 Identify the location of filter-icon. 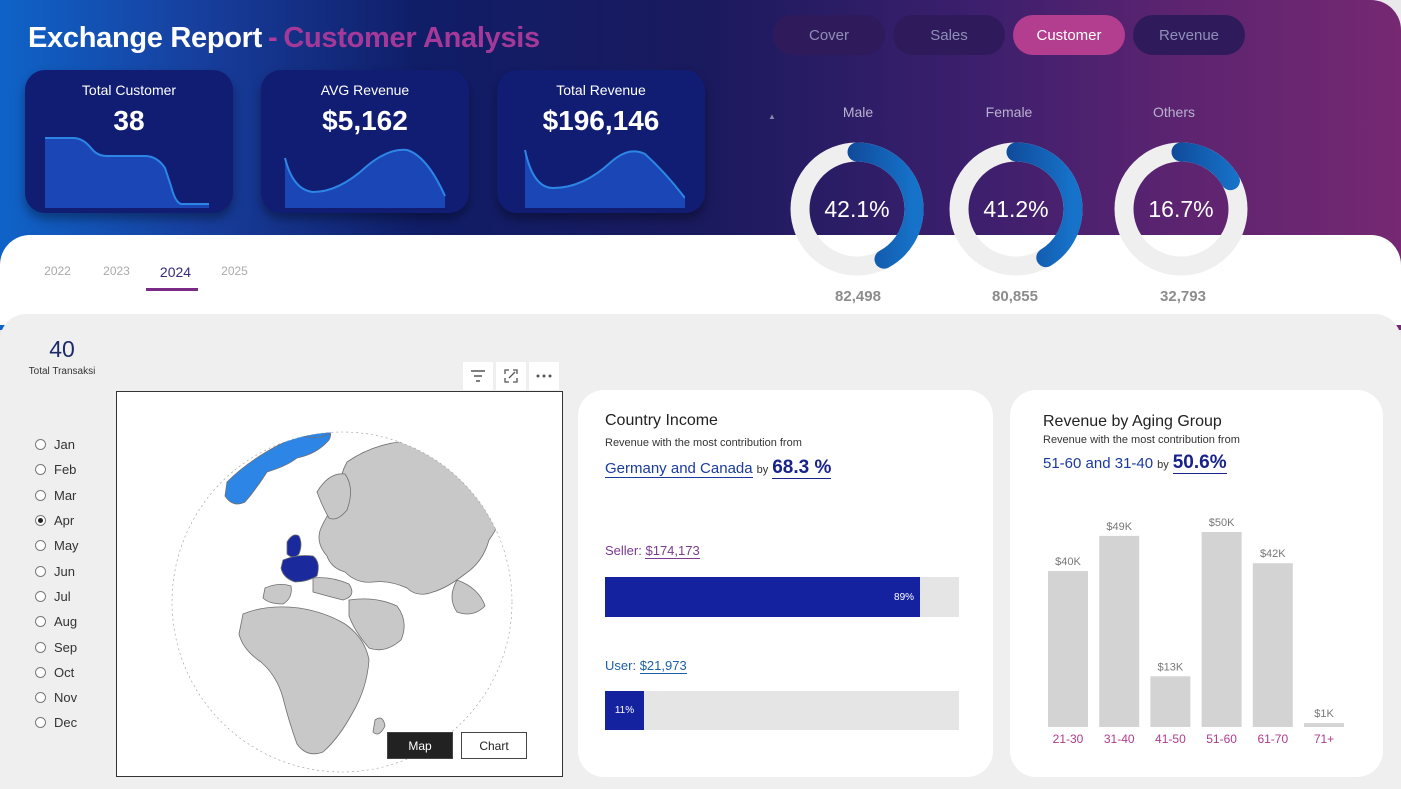
(478, 376).